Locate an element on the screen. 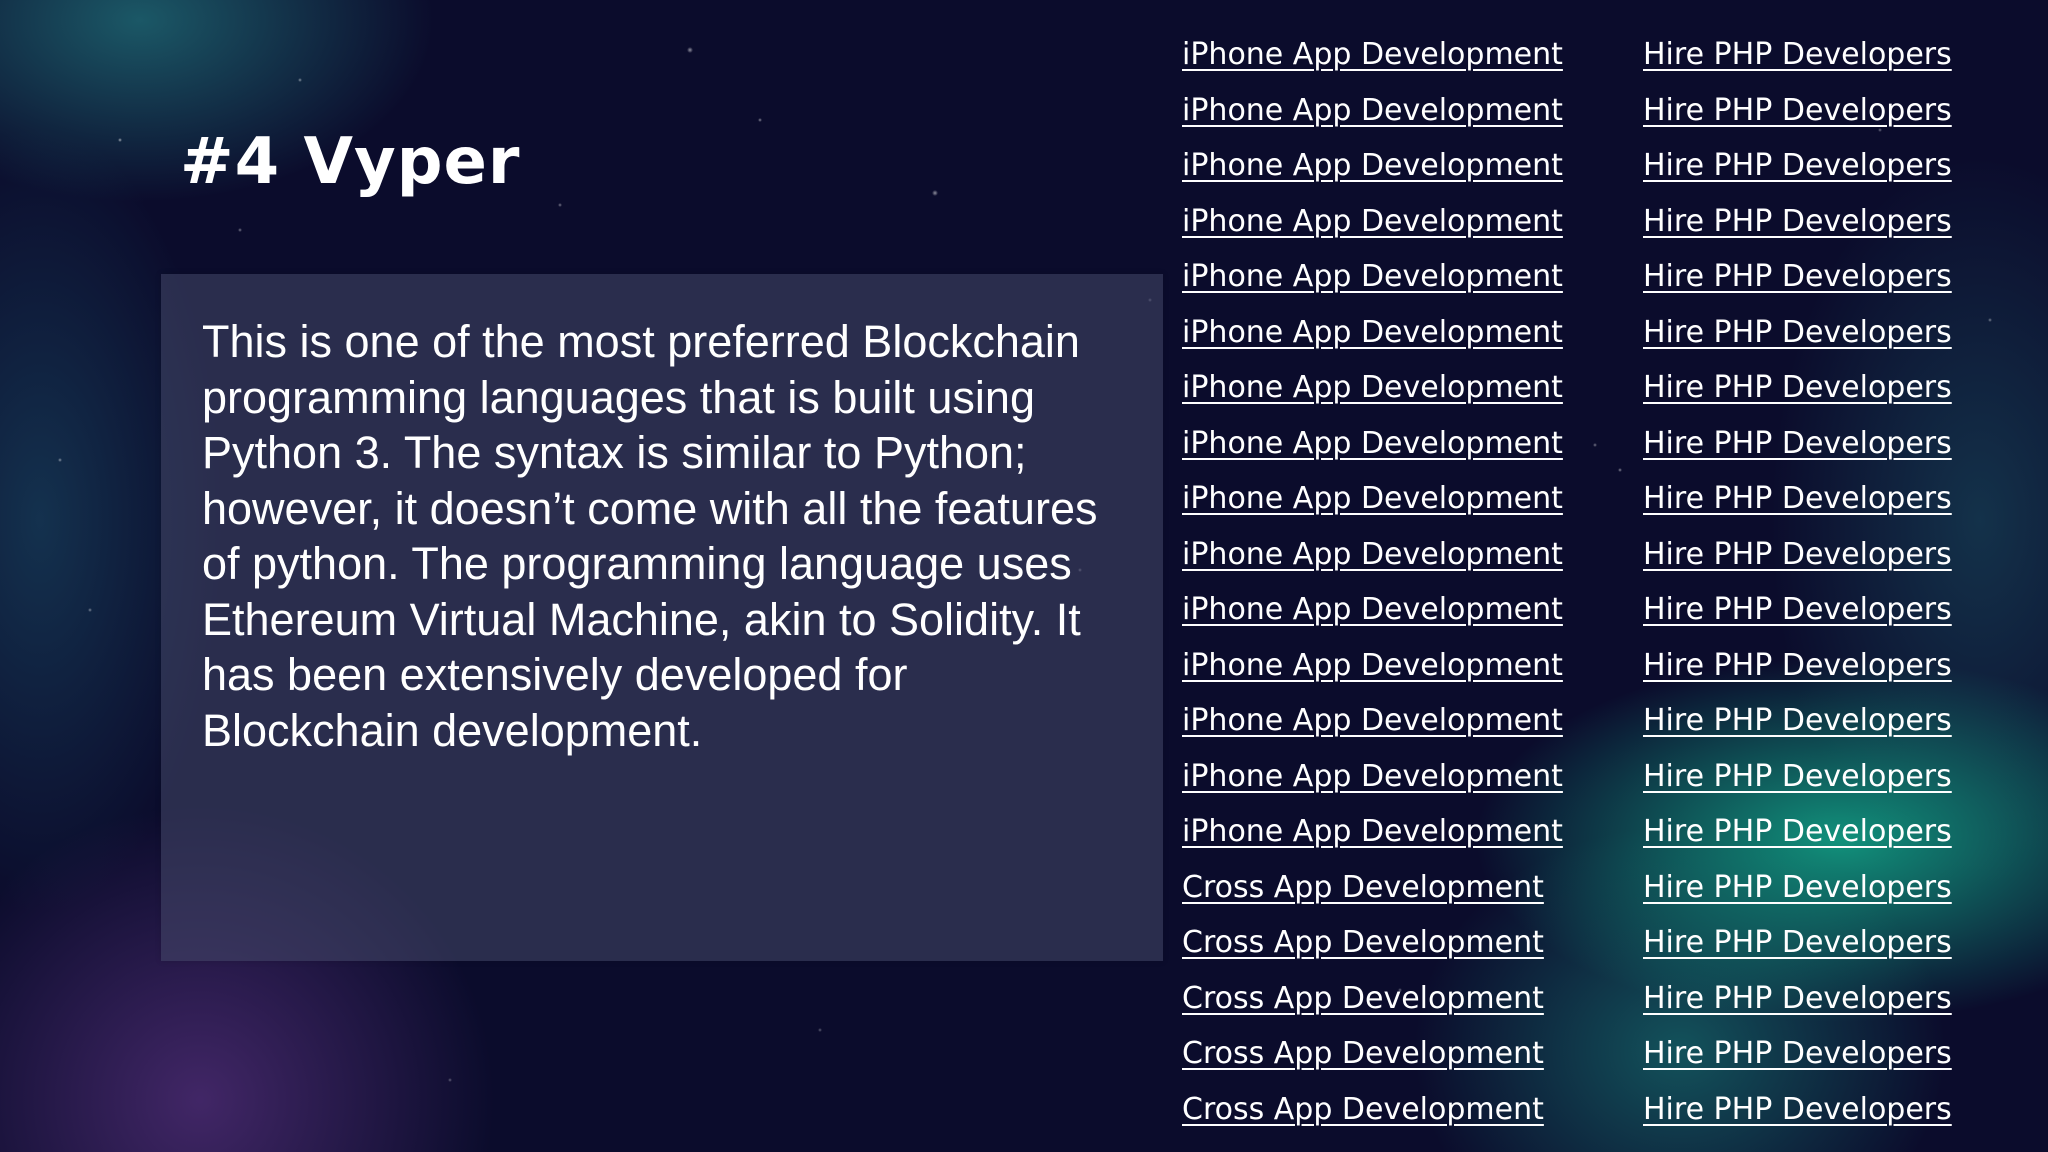 The image size is (2048, 1152). slide-title: #4 Vyper is located at coordinates (350, 162).